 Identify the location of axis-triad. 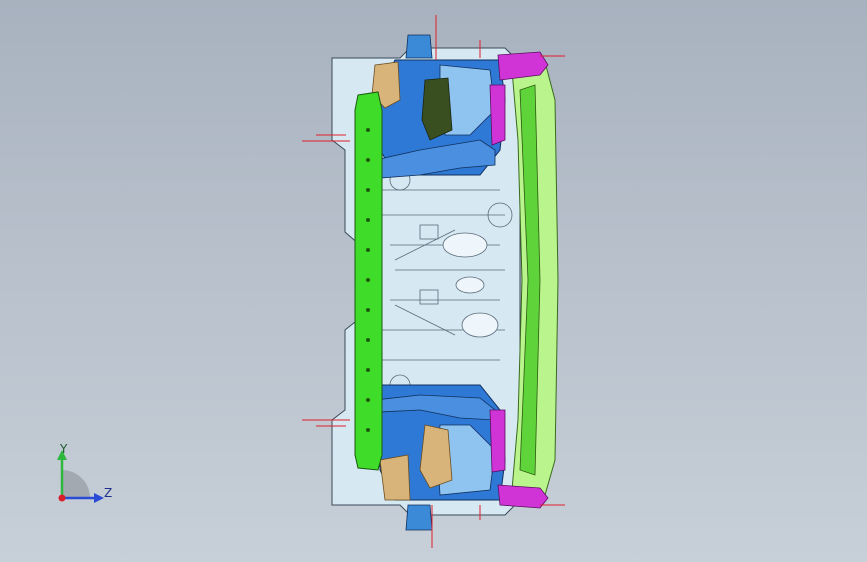
(80, 476).